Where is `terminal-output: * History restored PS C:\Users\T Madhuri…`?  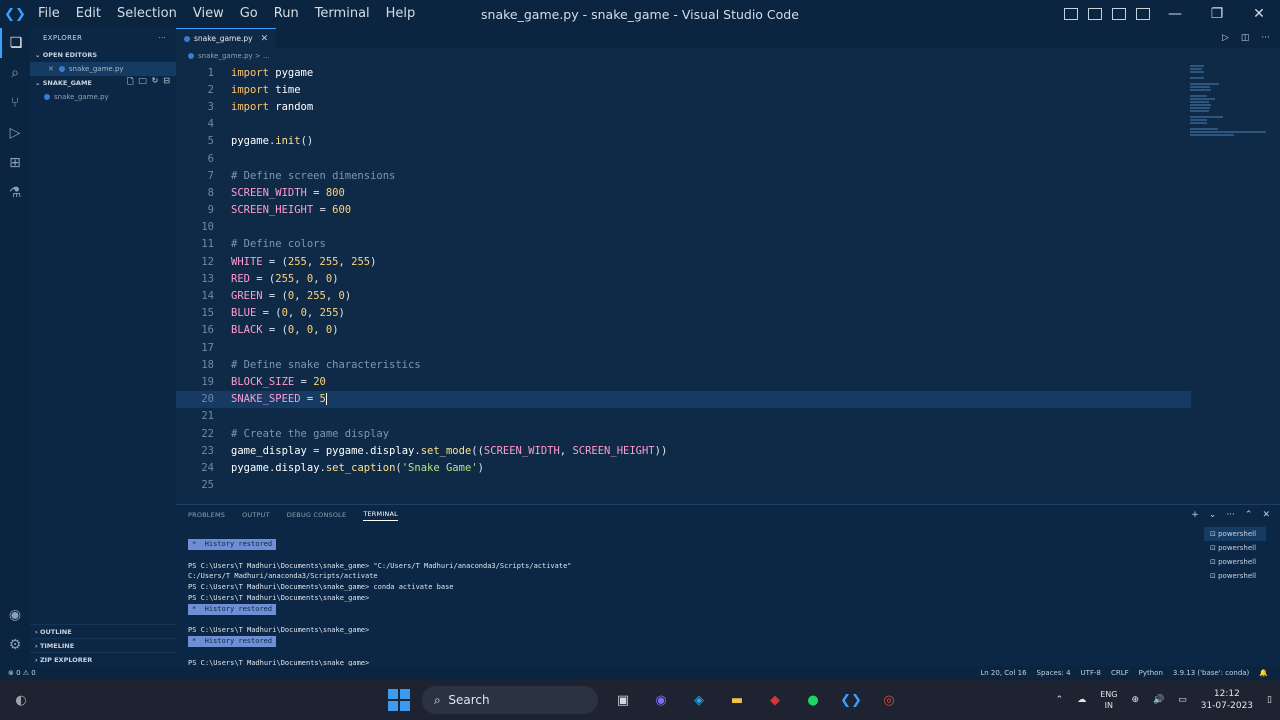
terminal-output: * History restored PS C:\Users\T Madhuri… is located at coordinates (380, 604).